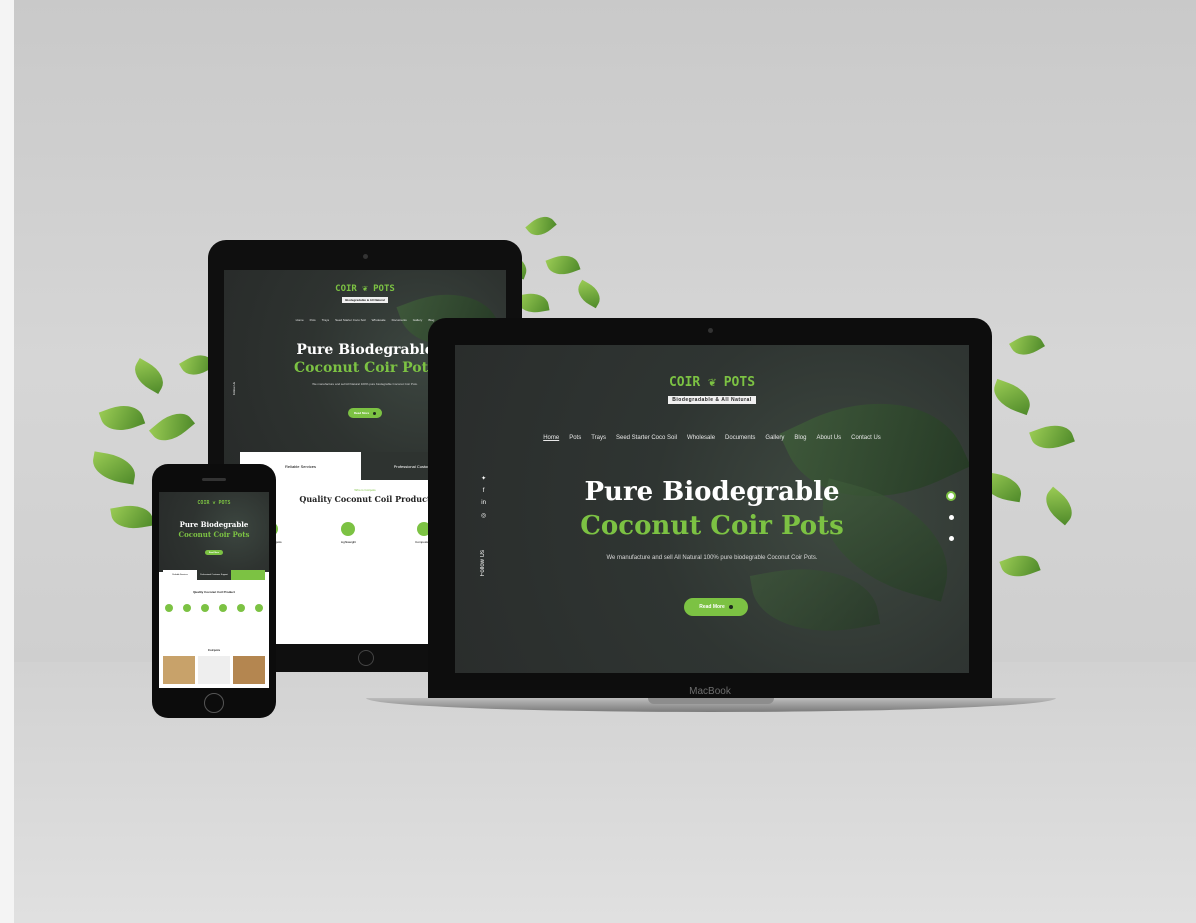 The width and height of the screenshot is (1196, 923). Describe the element at coordinates (710, 330) in the screenshot. I see `laptop-camera` at that location.